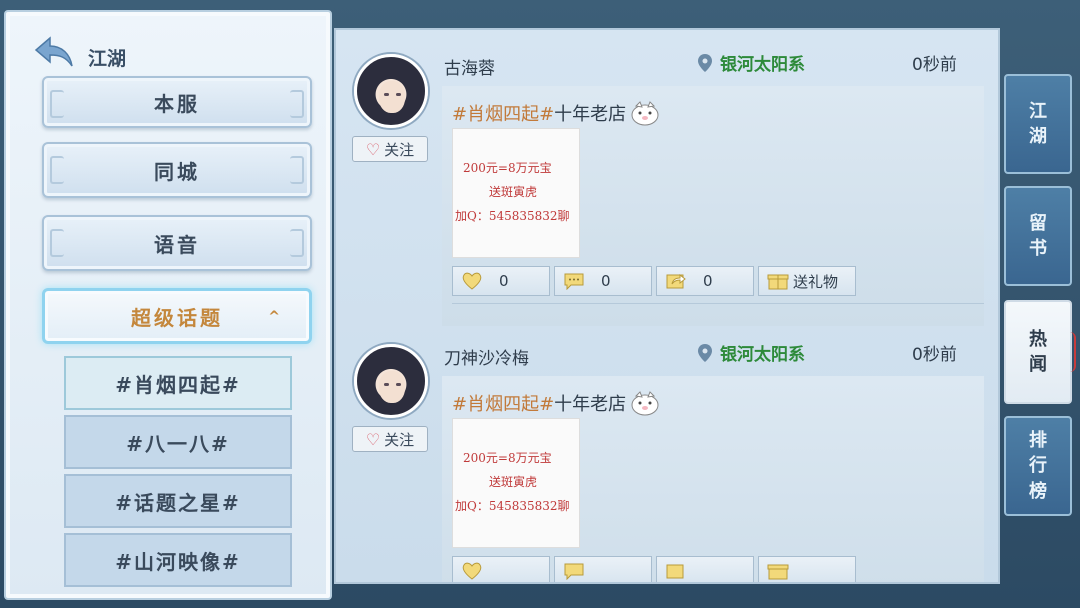 The height and width of the screenshot is (608, 1080). Describe the element at coordinates (469, 66) in the screenshot. I see `username: 古海蓉` at that location.